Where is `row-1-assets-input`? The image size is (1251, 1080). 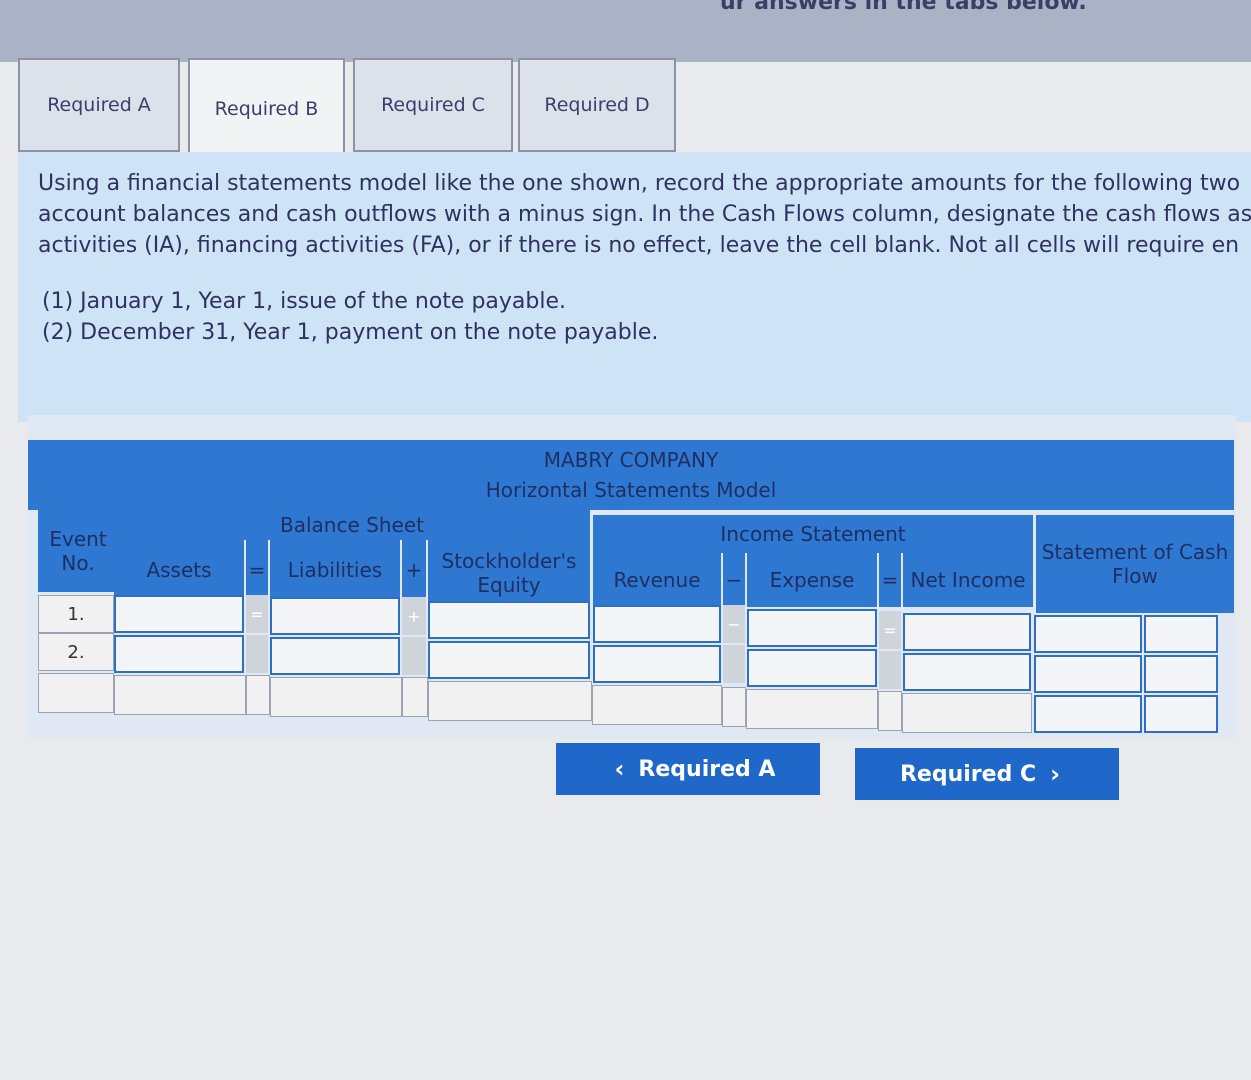 row-1-assets-input is located at coordinates (179, 614).